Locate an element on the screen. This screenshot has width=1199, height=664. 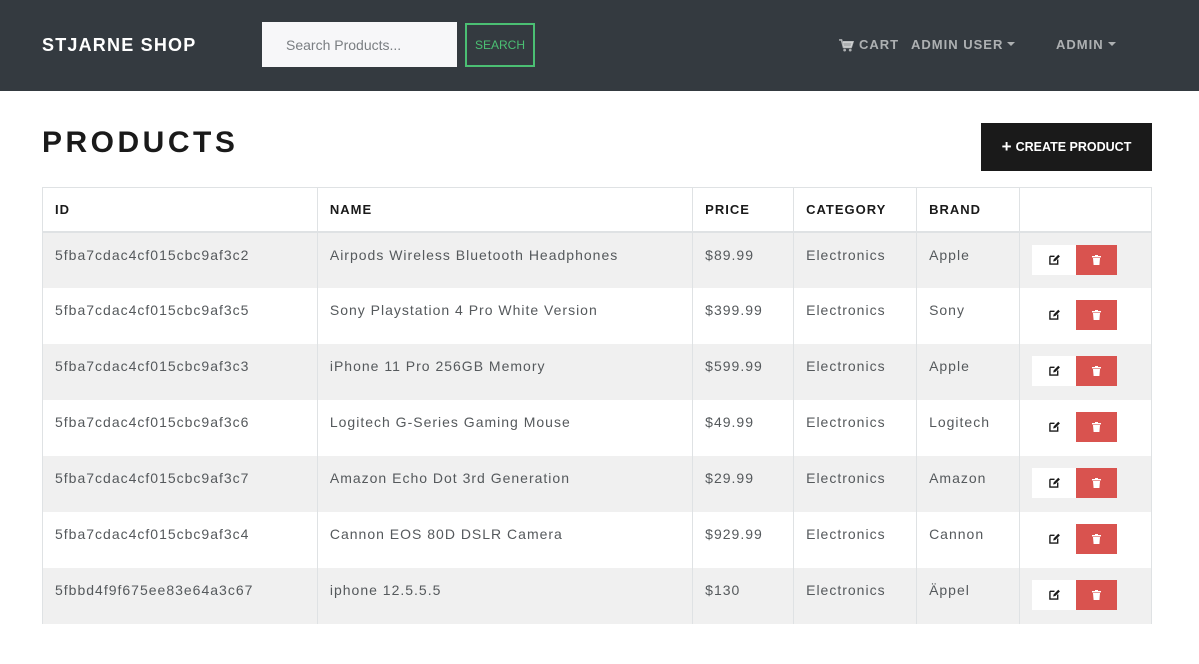
shopping-cart-icon is located at coordinates (846, 45).